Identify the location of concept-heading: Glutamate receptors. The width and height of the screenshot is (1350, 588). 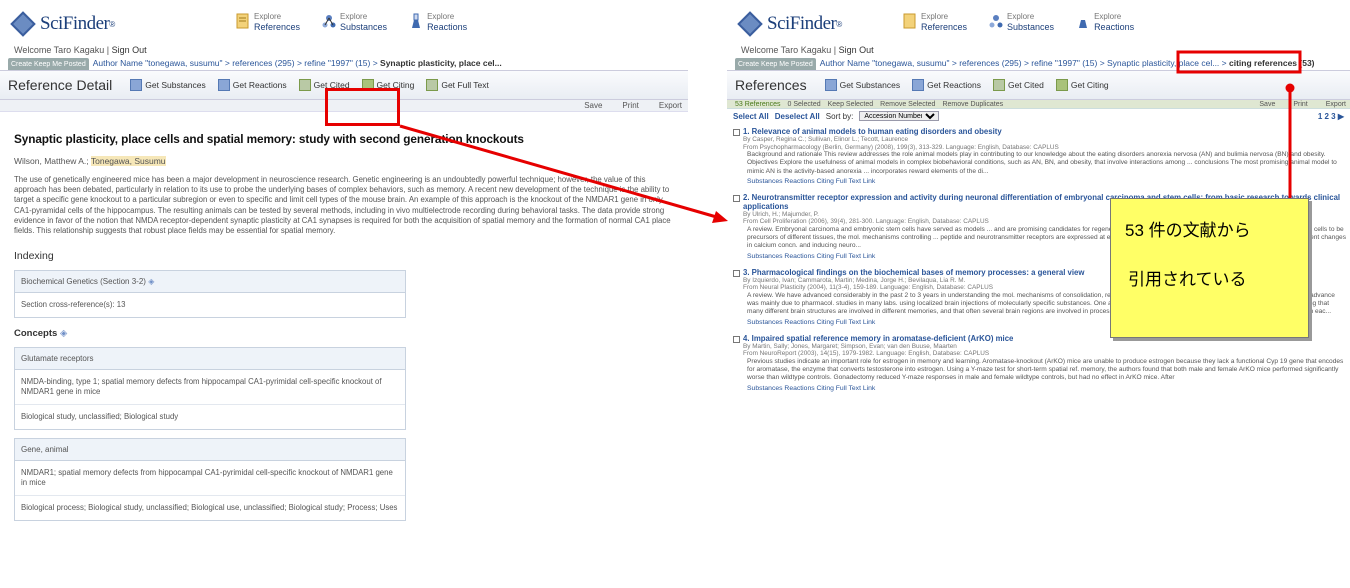
(210, 359).